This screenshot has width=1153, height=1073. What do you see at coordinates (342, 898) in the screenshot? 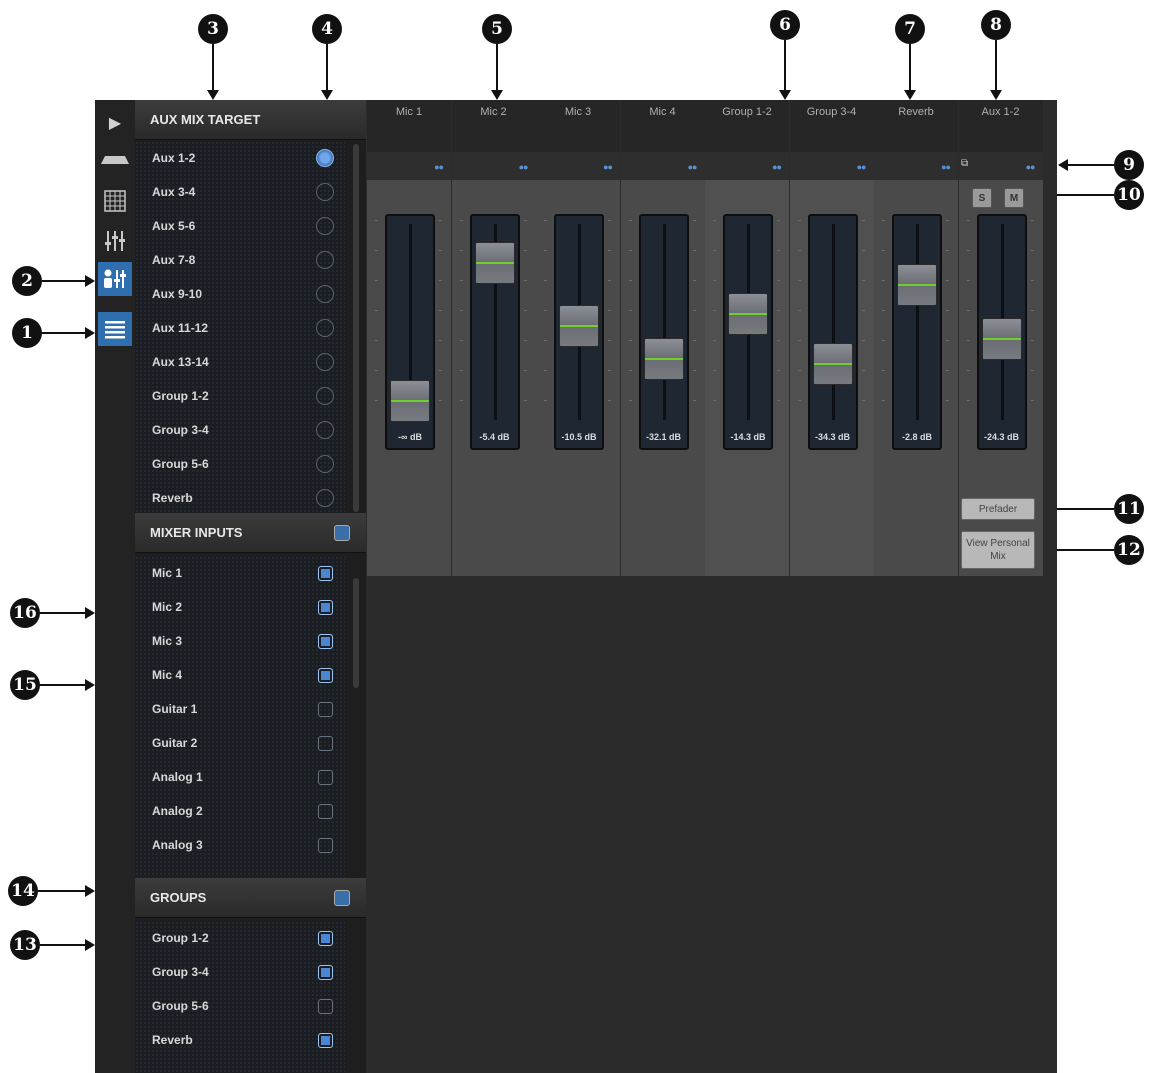
I see `groups-select-all` at bounding box center [342, 898].